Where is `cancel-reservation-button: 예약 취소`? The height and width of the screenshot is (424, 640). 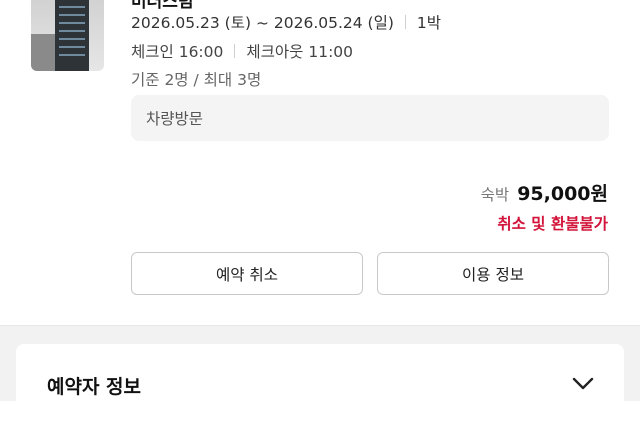 cancel-reservation-button: 예약 취소 is located at coordinates (247, 273).